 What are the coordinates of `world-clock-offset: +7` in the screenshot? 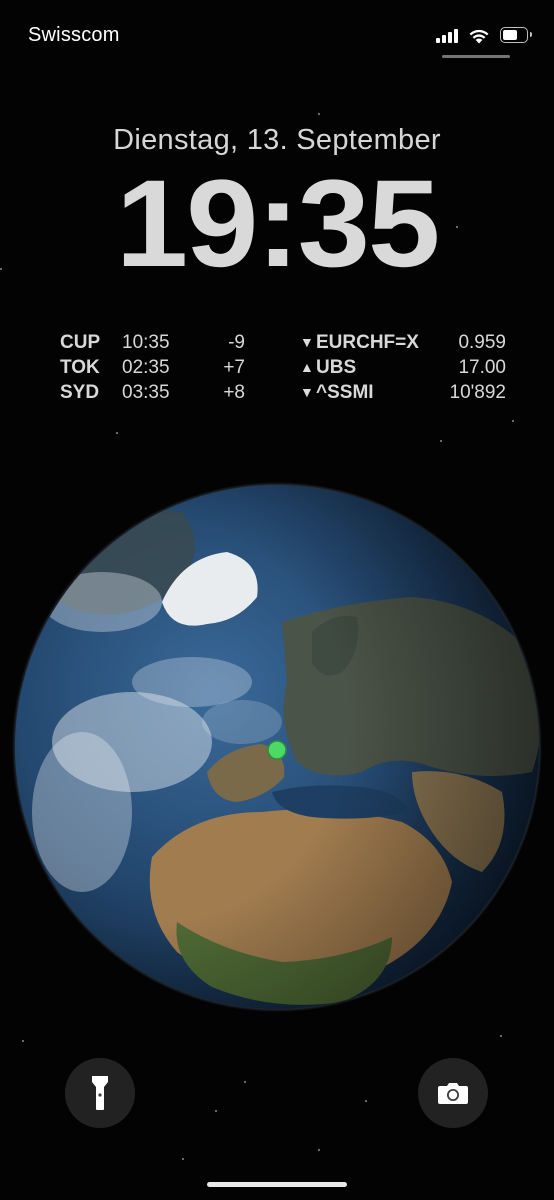 It's located at (234, 367).